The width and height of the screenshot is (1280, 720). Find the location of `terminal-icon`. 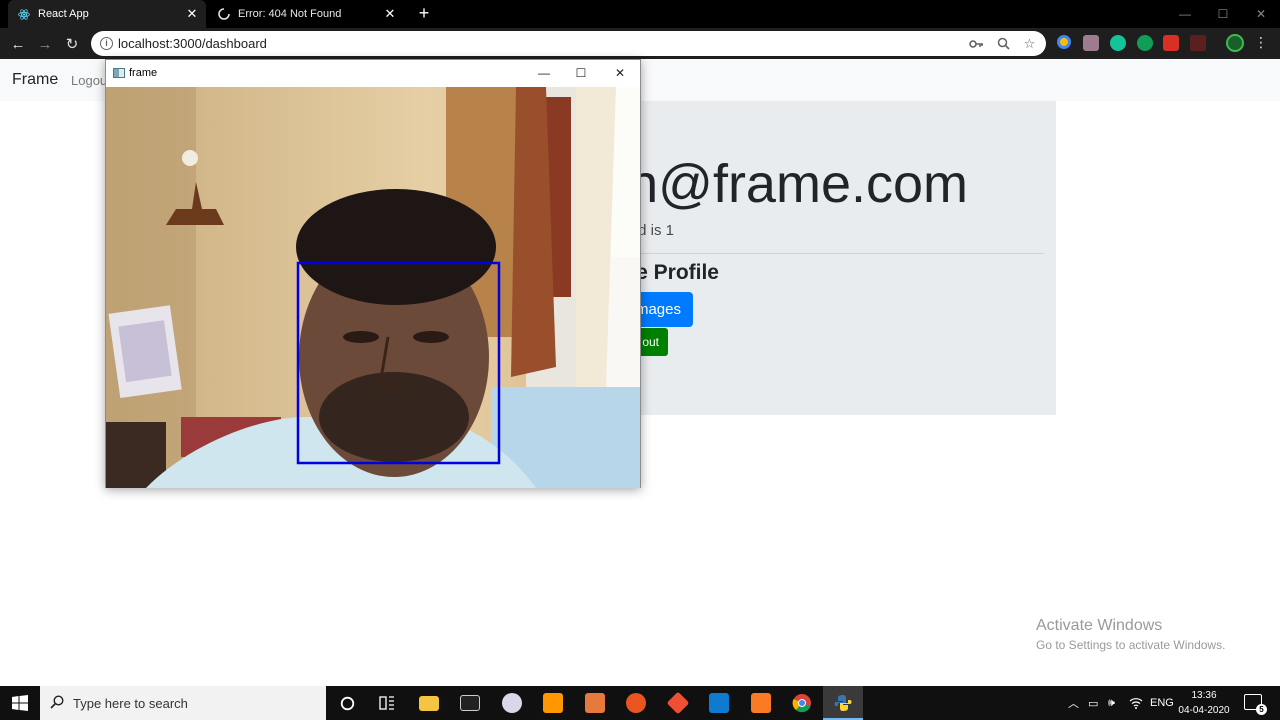

terminal-icon is located at coordinates (470, 703).